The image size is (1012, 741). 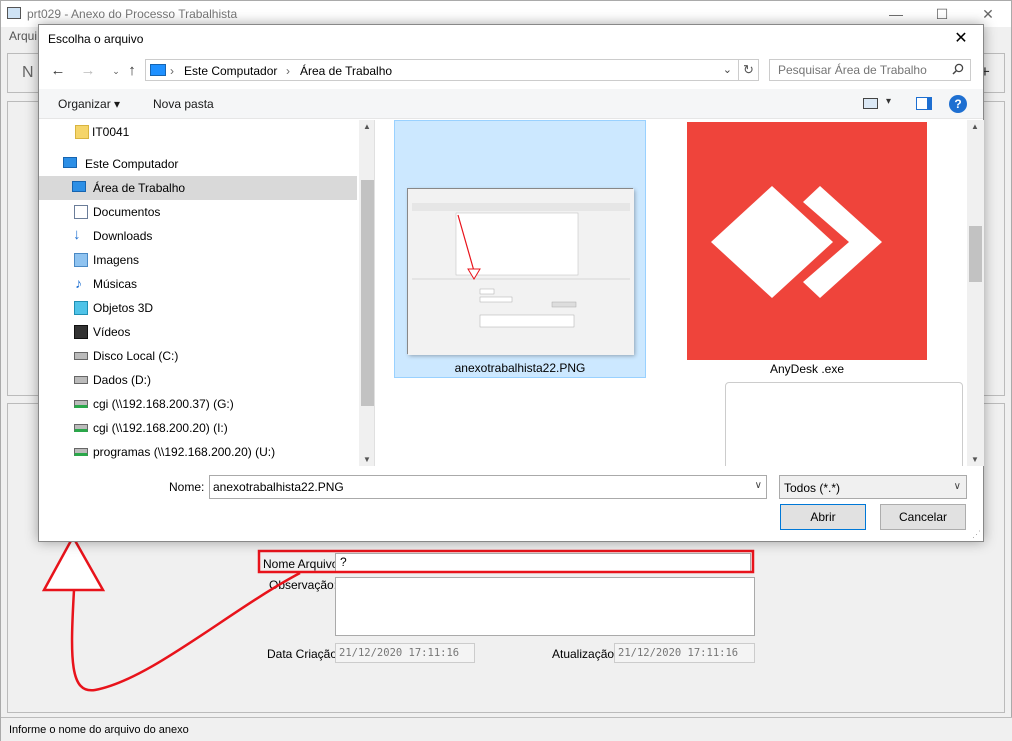 I want to click on menu-arquivo: Arqui, so click(x=23, y=36).